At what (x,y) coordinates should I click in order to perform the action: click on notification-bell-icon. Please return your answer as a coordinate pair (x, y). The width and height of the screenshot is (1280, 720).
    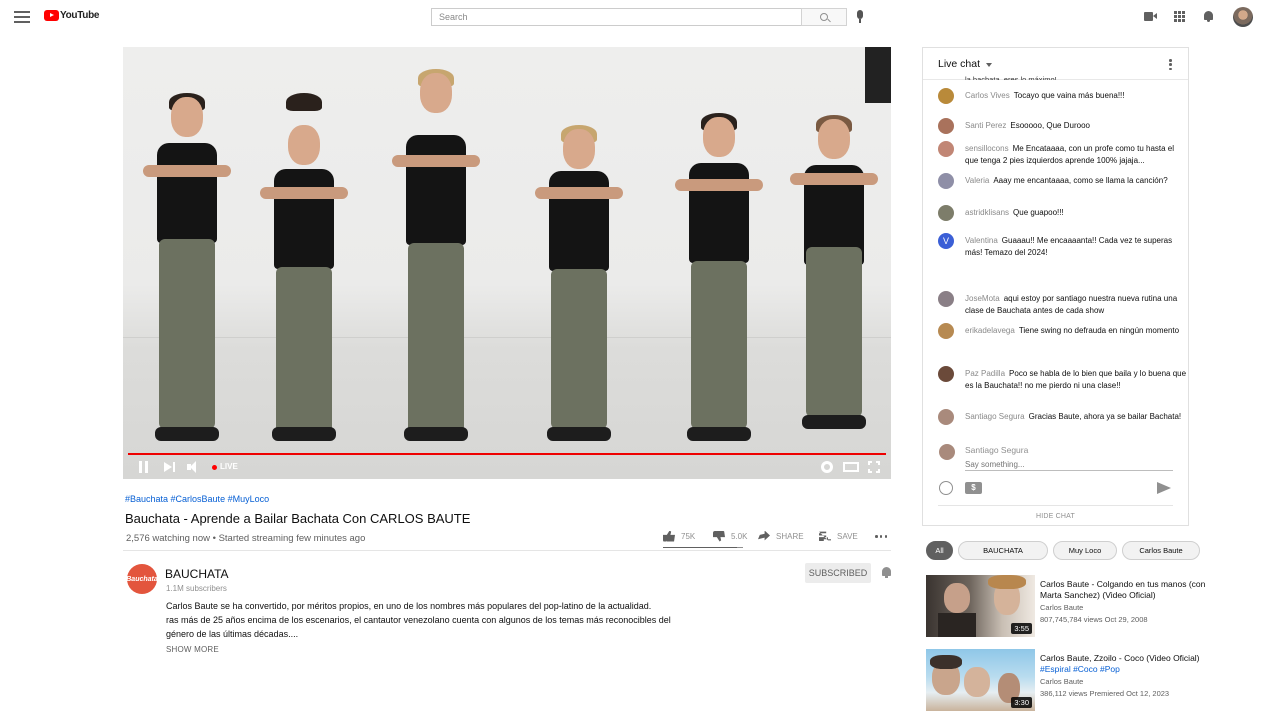
    Looking at the image, I should click on (886, 573).